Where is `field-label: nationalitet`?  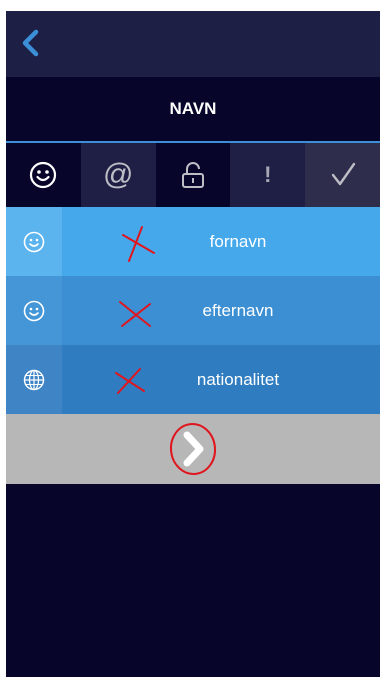 field-label: nationalitet is located at coordinates (238, 379).